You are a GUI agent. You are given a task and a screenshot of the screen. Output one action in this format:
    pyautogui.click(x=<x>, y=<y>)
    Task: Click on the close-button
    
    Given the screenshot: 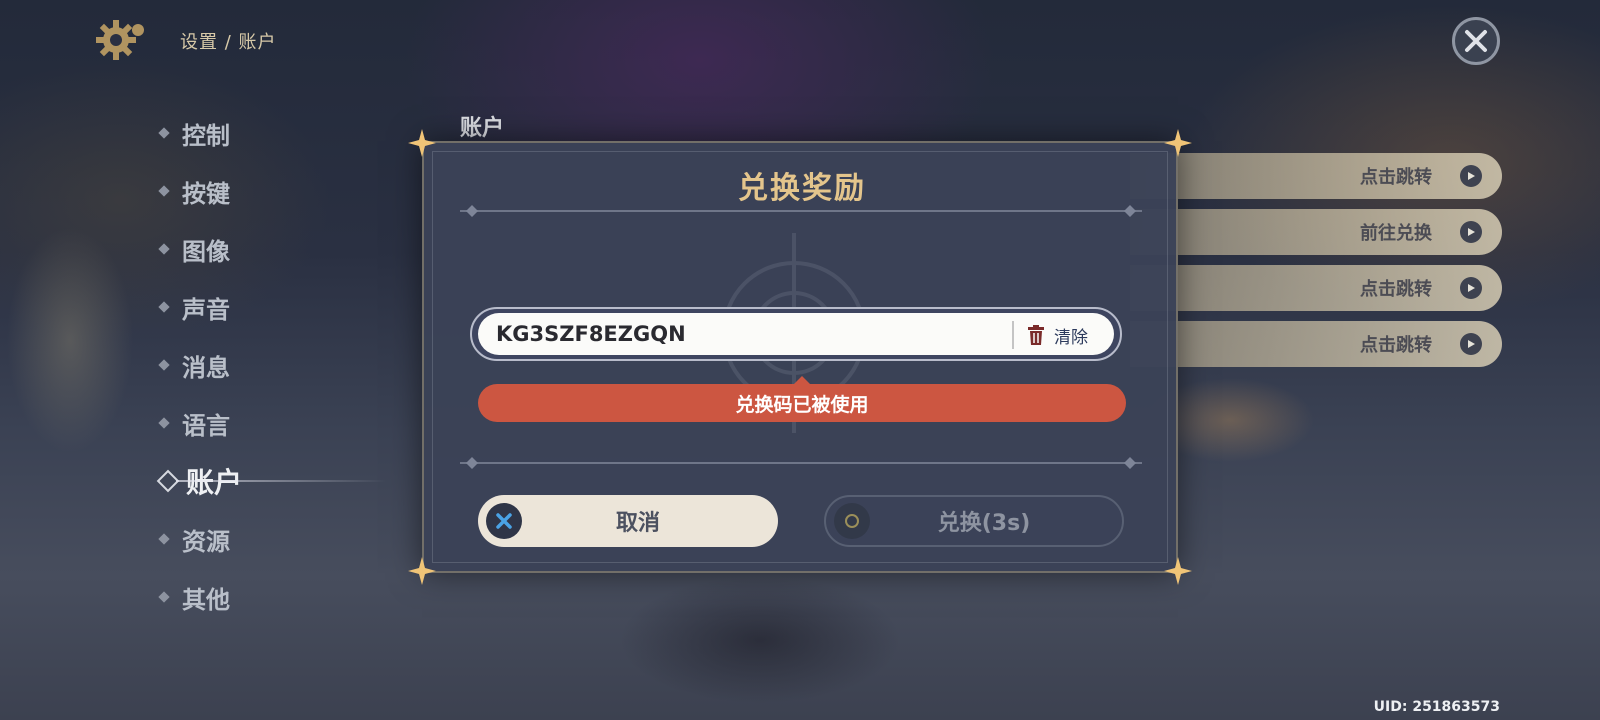 What is the action you would take?
    pyautogui.click(x=1476, y=41)
    